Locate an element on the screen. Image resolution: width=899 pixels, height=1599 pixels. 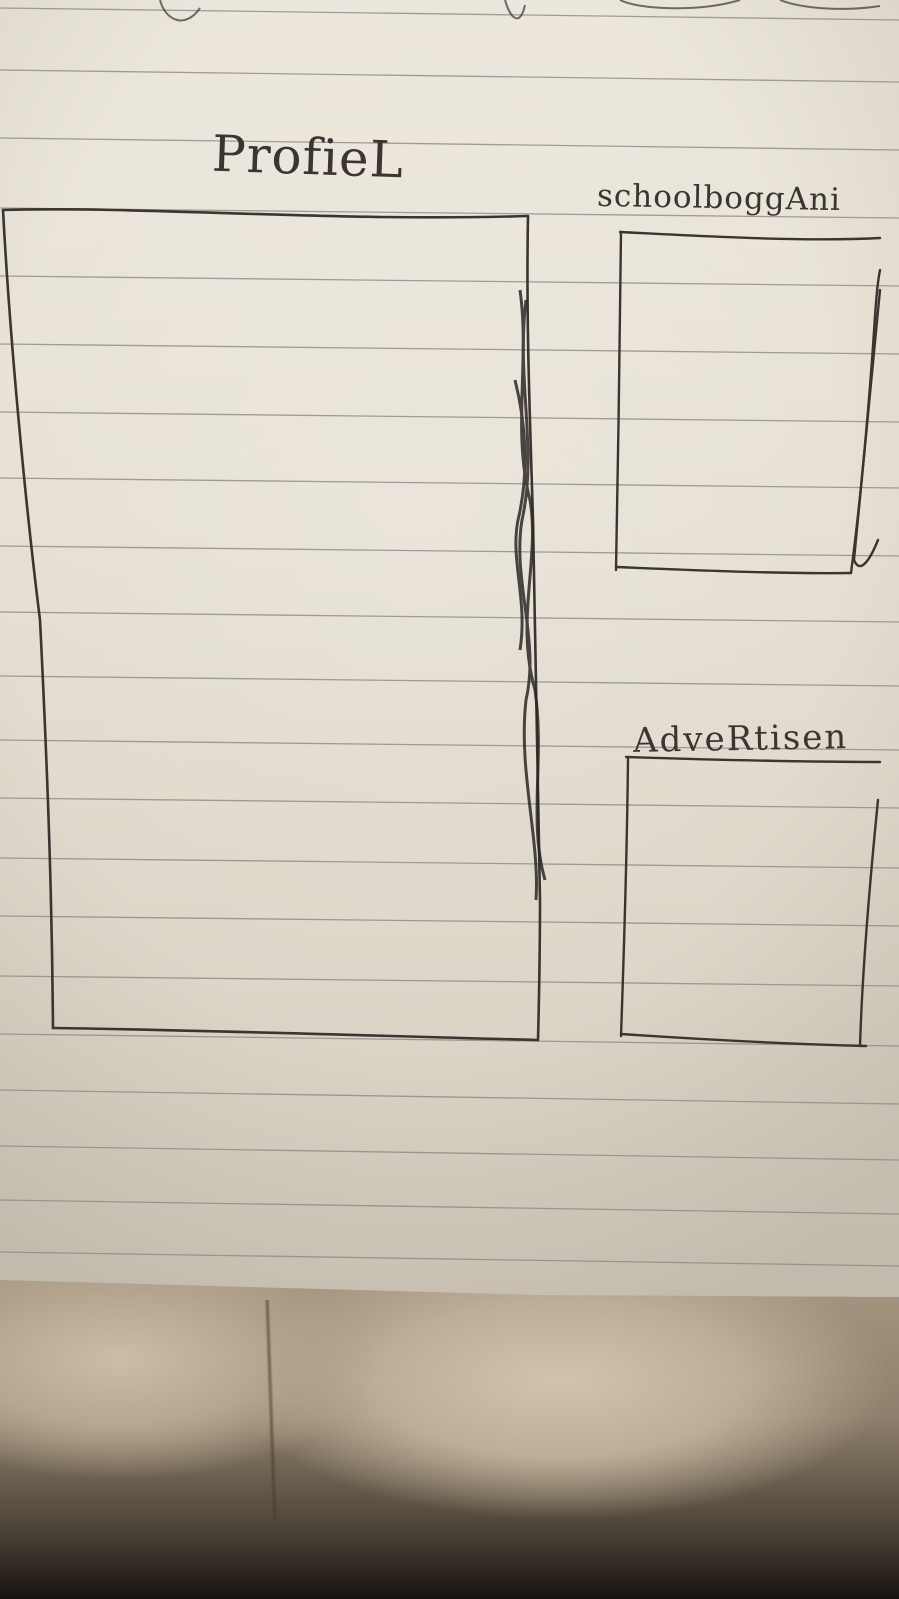
ad-box is located at coordinates (750, 901).